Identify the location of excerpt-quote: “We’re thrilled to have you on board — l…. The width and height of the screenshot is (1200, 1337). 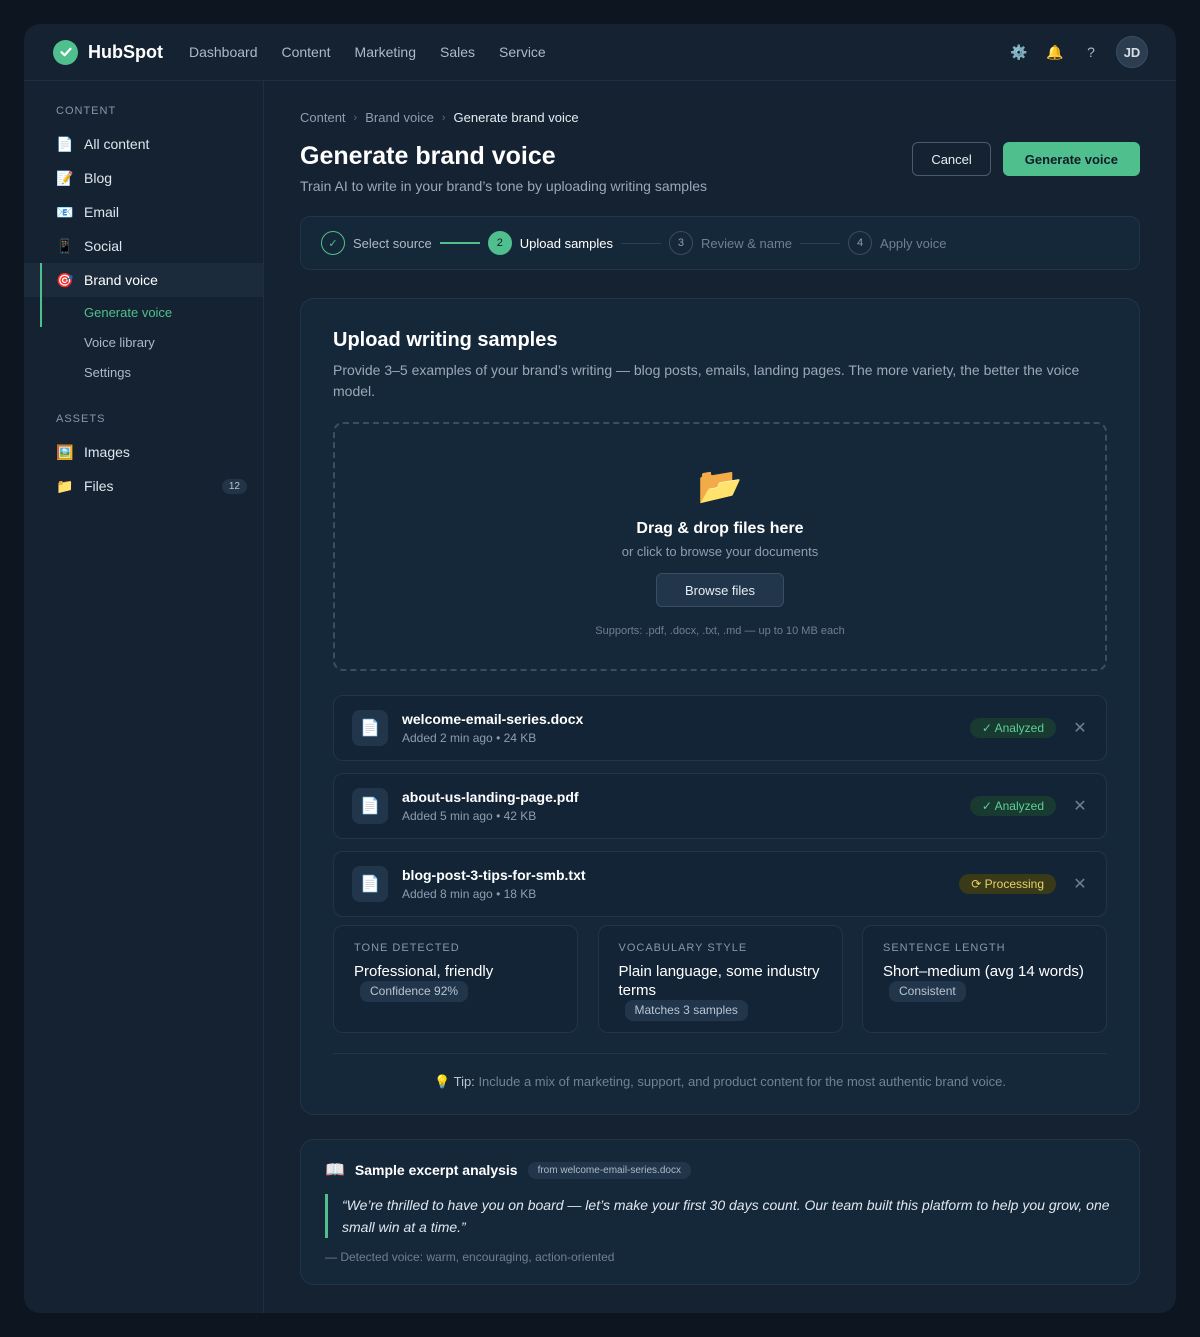
(720, 1216).